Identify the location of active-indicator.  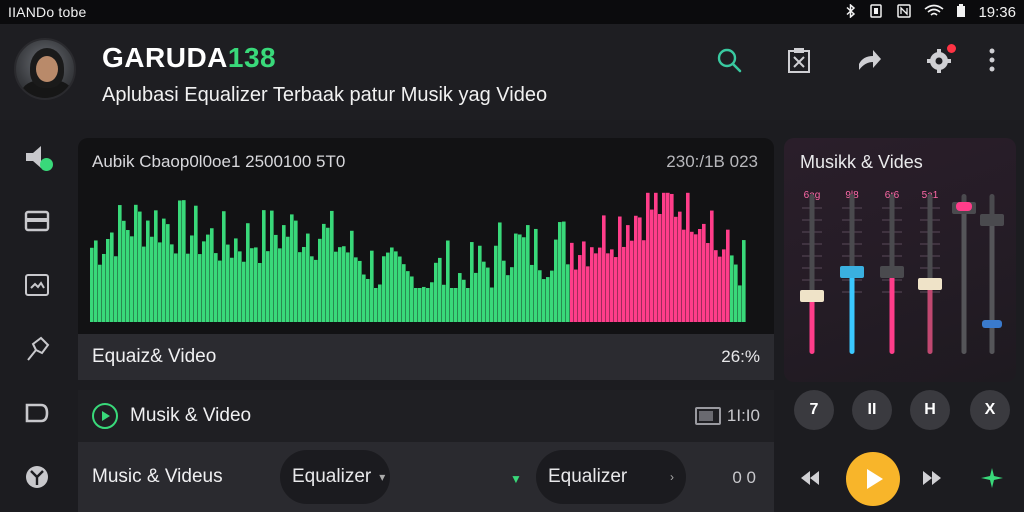
(46, 164).